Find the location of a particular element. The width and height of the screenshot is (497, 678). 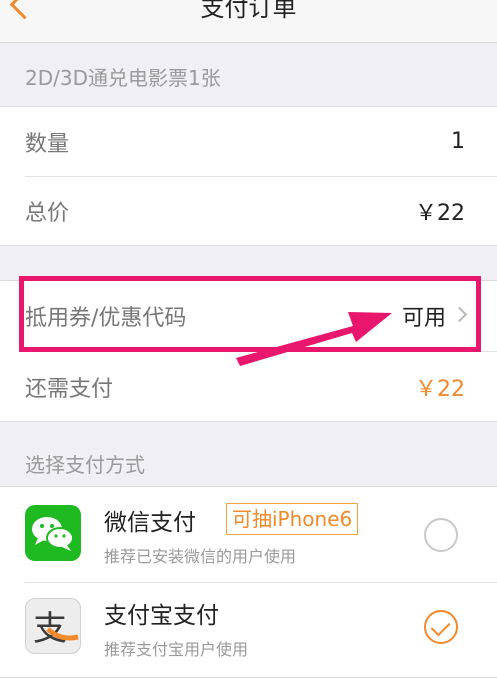

divider is located at coordinates (261, 582).